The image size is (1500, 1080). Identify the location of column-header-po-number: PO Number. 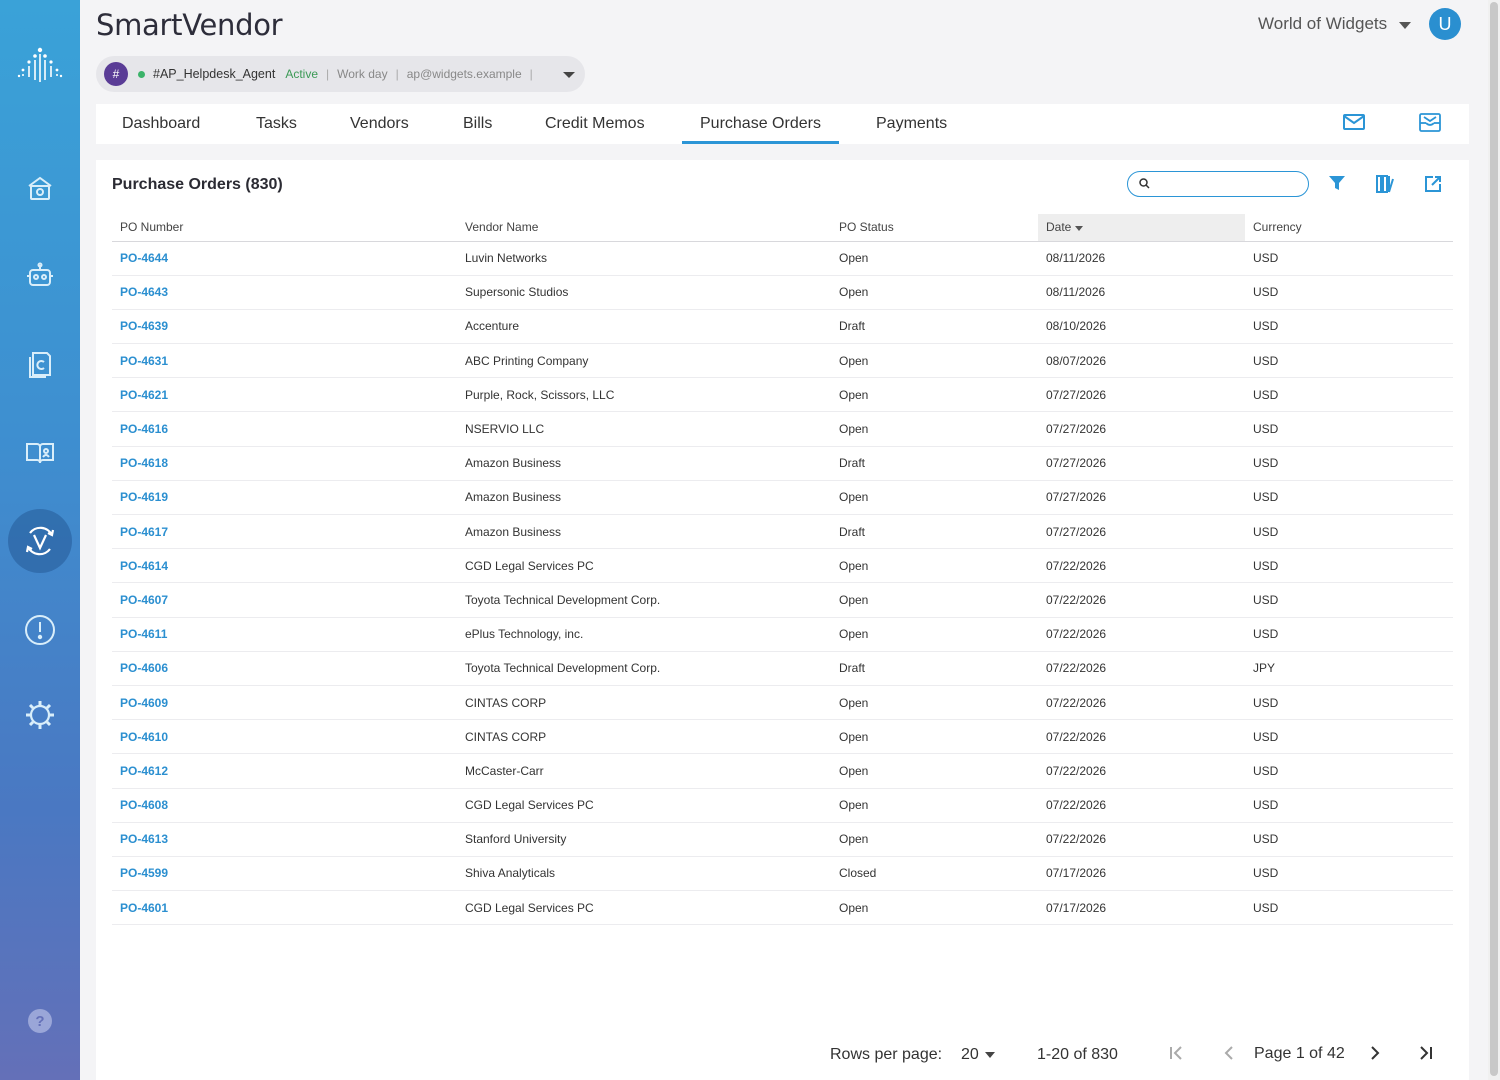
(284, 228).